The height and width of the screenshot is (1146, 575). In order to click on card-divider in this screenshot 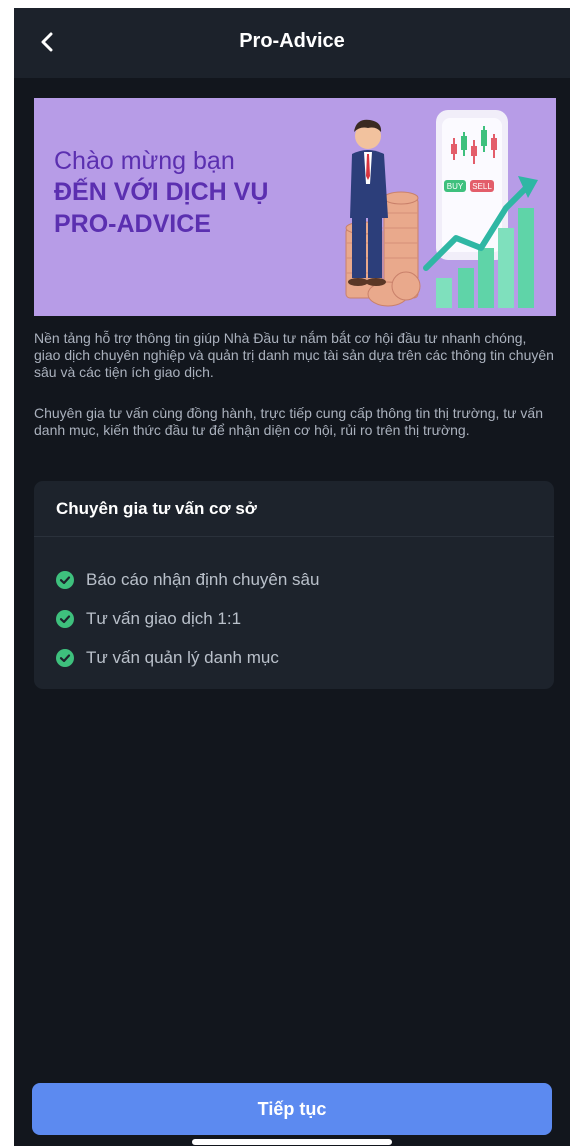, I will do `click(294, 536)`.